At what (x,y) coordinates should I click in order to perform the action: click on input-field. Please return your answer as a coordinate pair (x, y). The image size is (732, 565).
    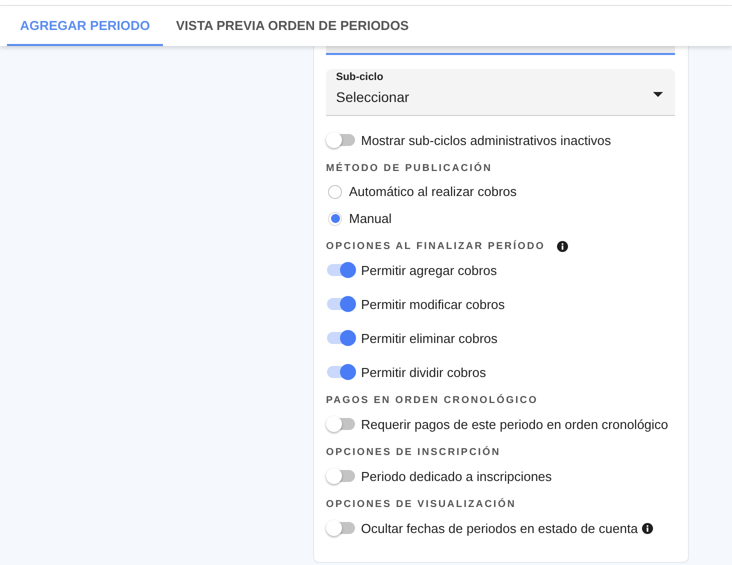
    Looking at the image, I should click on (500, 50).